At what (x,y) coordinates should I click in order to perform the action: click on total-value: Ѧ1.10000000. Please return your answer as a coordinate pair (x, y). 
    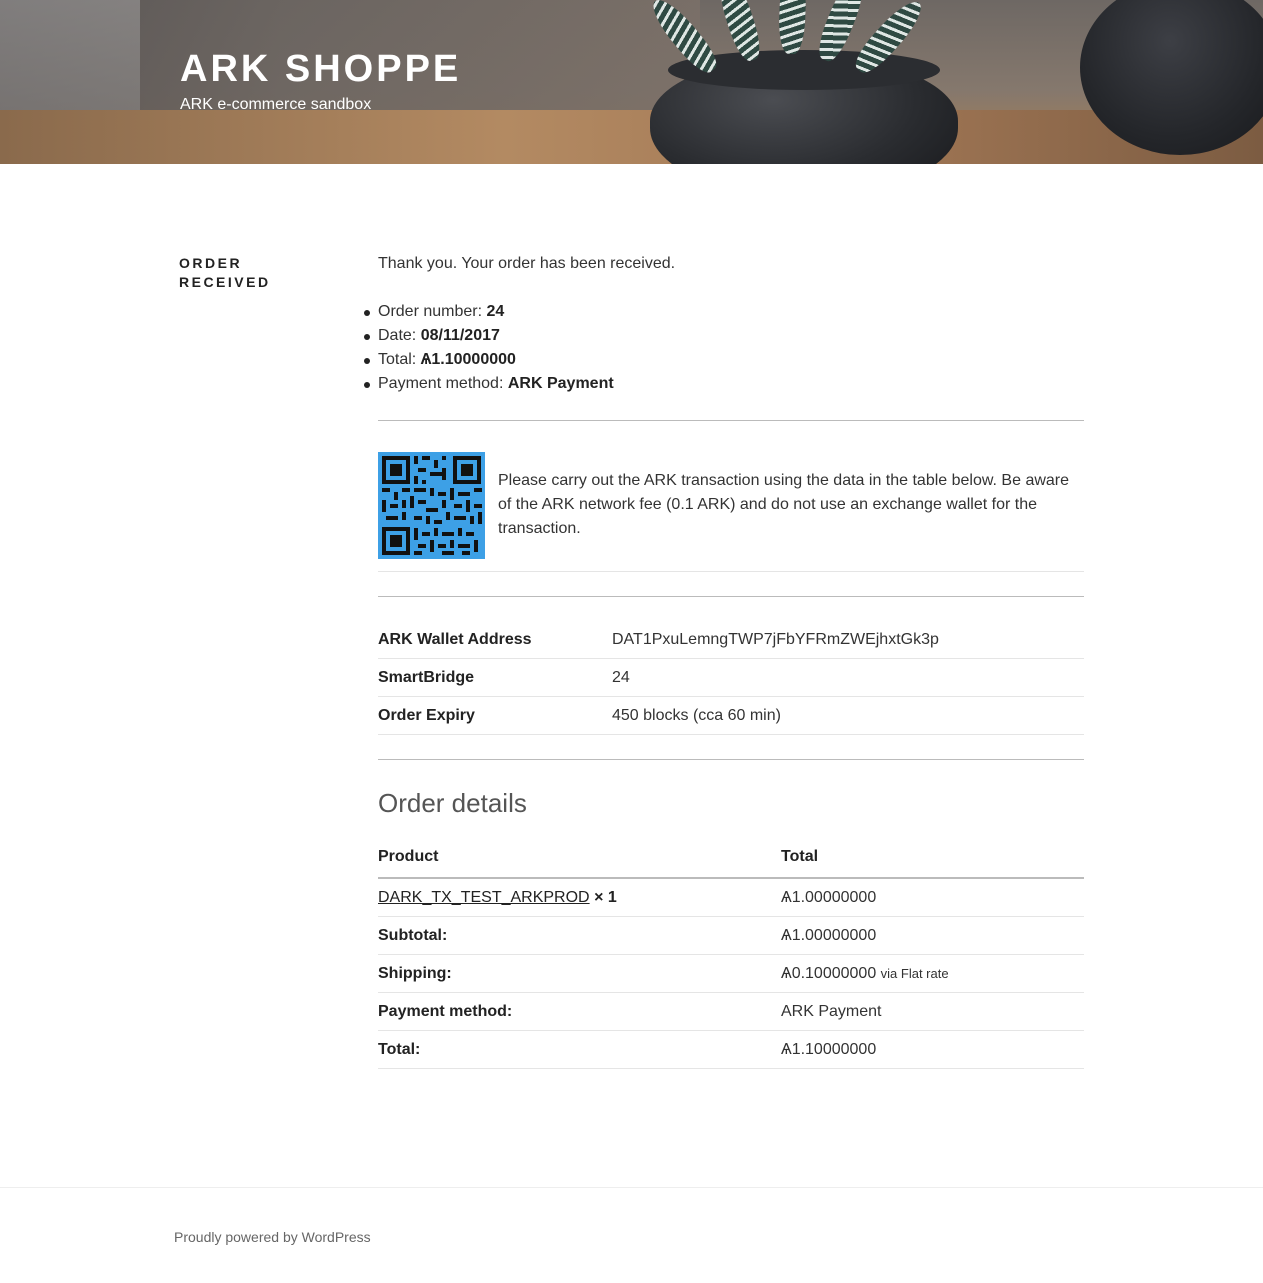
    Looking at the image, I should click on (932, 1049).